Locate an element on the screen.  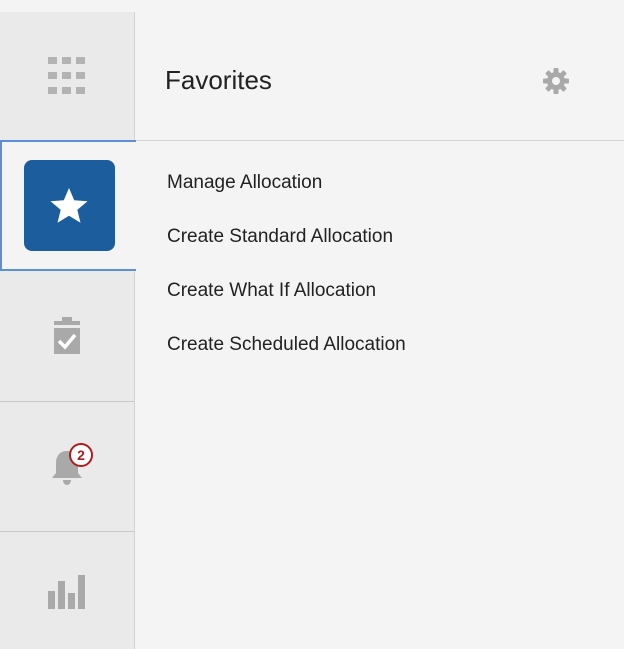
favorite-item-create-standard-allocation: Create Standard Allocation is located at coordinates (286, 236).